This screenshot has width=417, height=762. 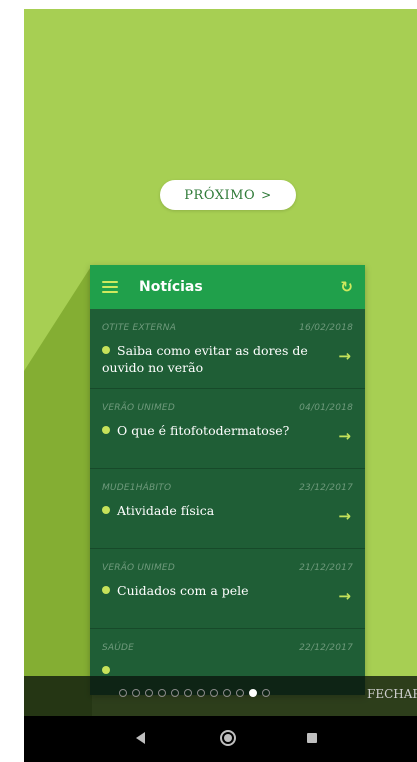 I want to click on system-nav-bar, so click(x=220, y=739).